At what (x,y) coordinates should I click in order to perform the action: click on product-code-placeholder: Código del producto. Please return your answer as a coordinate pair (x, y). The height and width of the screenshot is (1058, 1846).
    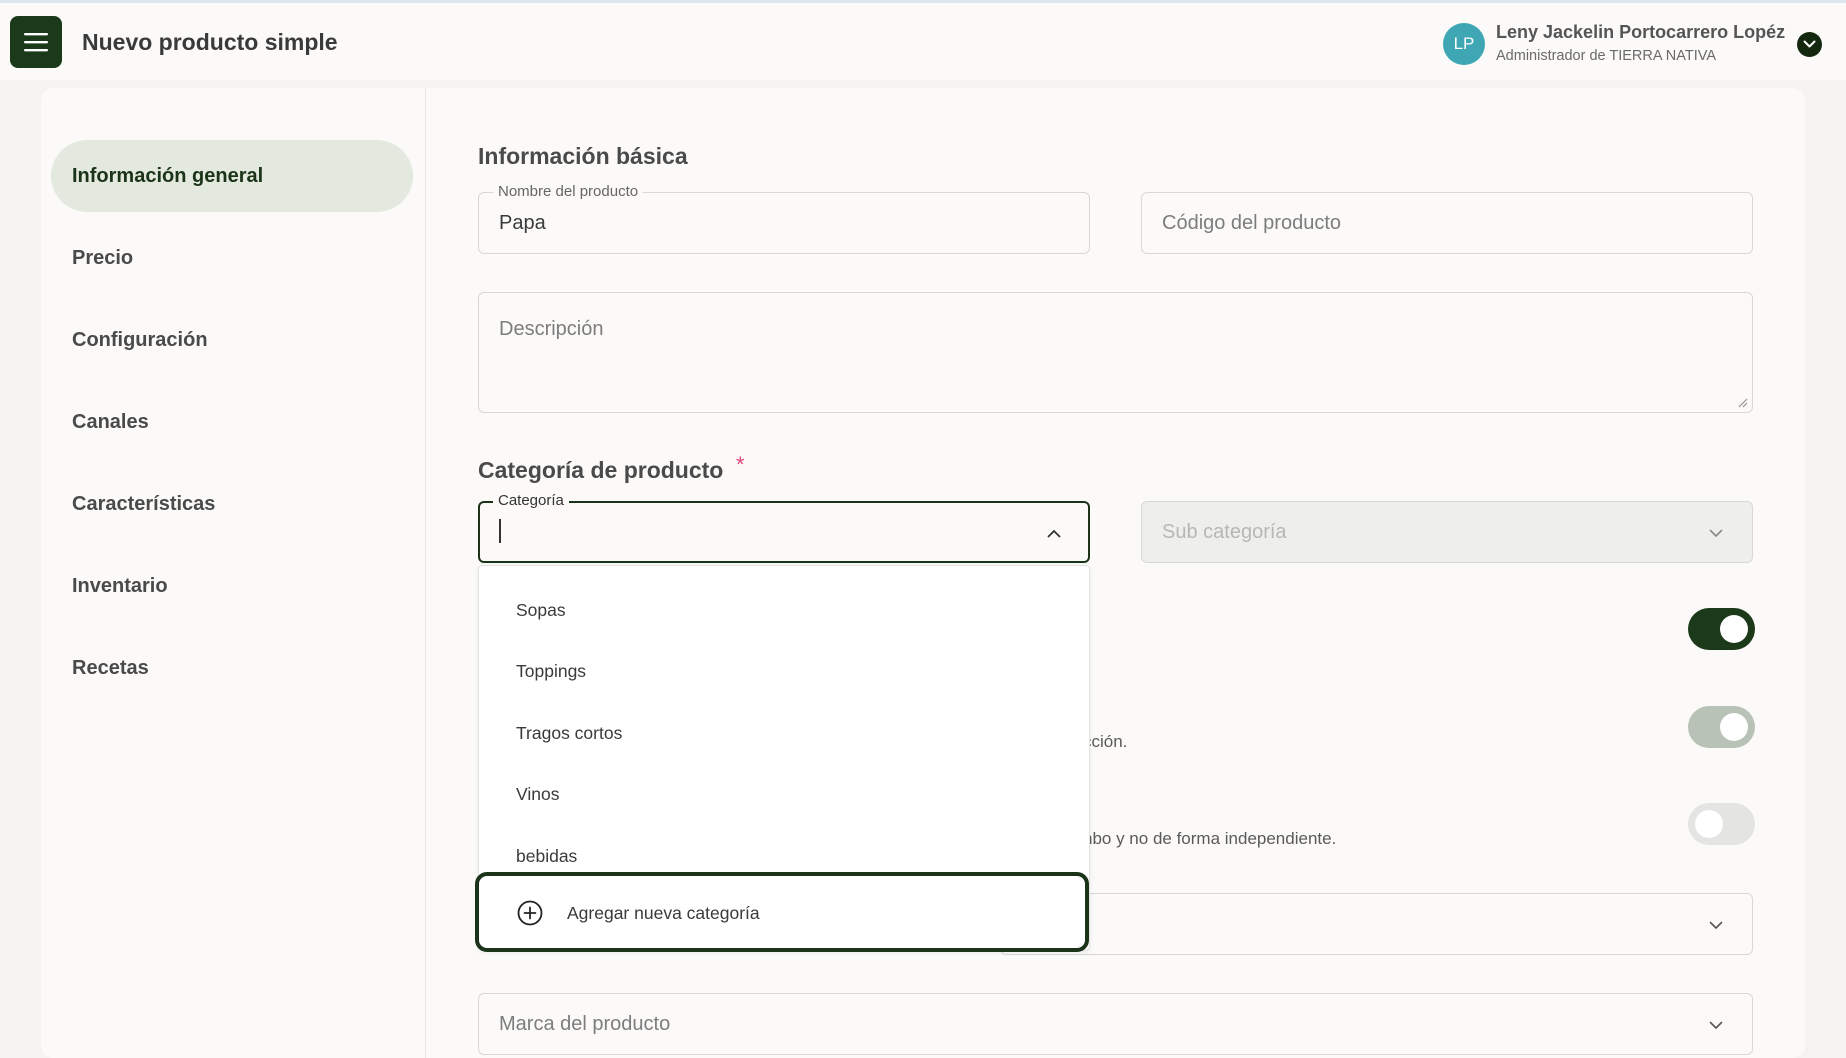
    Looking at the image, I should click on (1252, 223).